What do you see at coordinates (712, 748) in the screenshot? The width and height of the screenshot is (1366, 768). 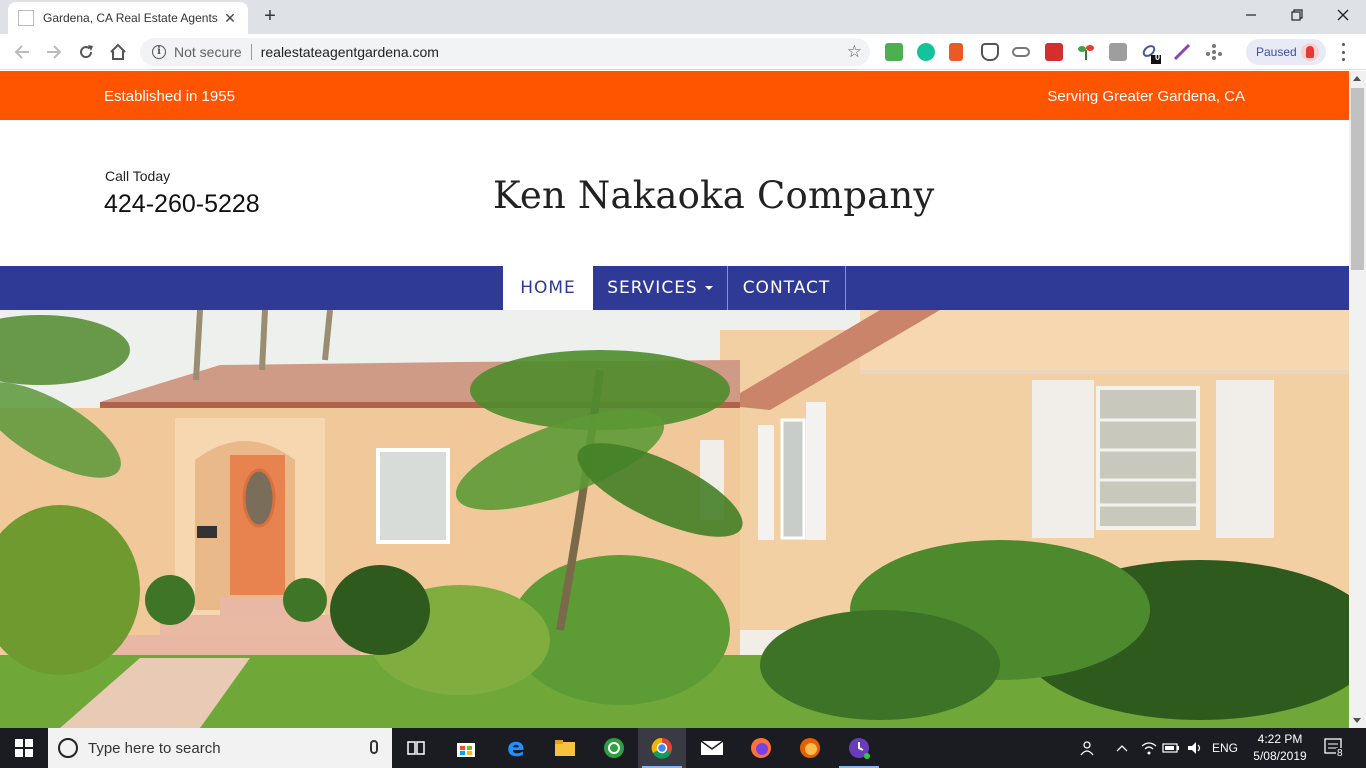 I see `mail-icon` at bounding box center [712, 748].